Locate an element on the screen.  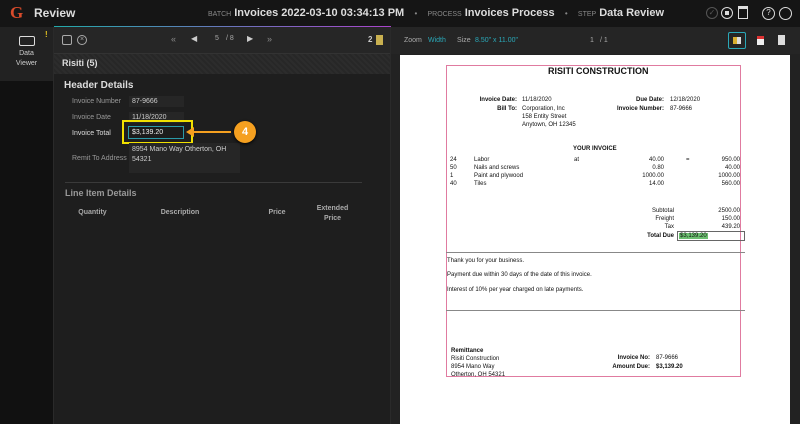
field-label: Invoice Number is located at coordinates (97, 101).